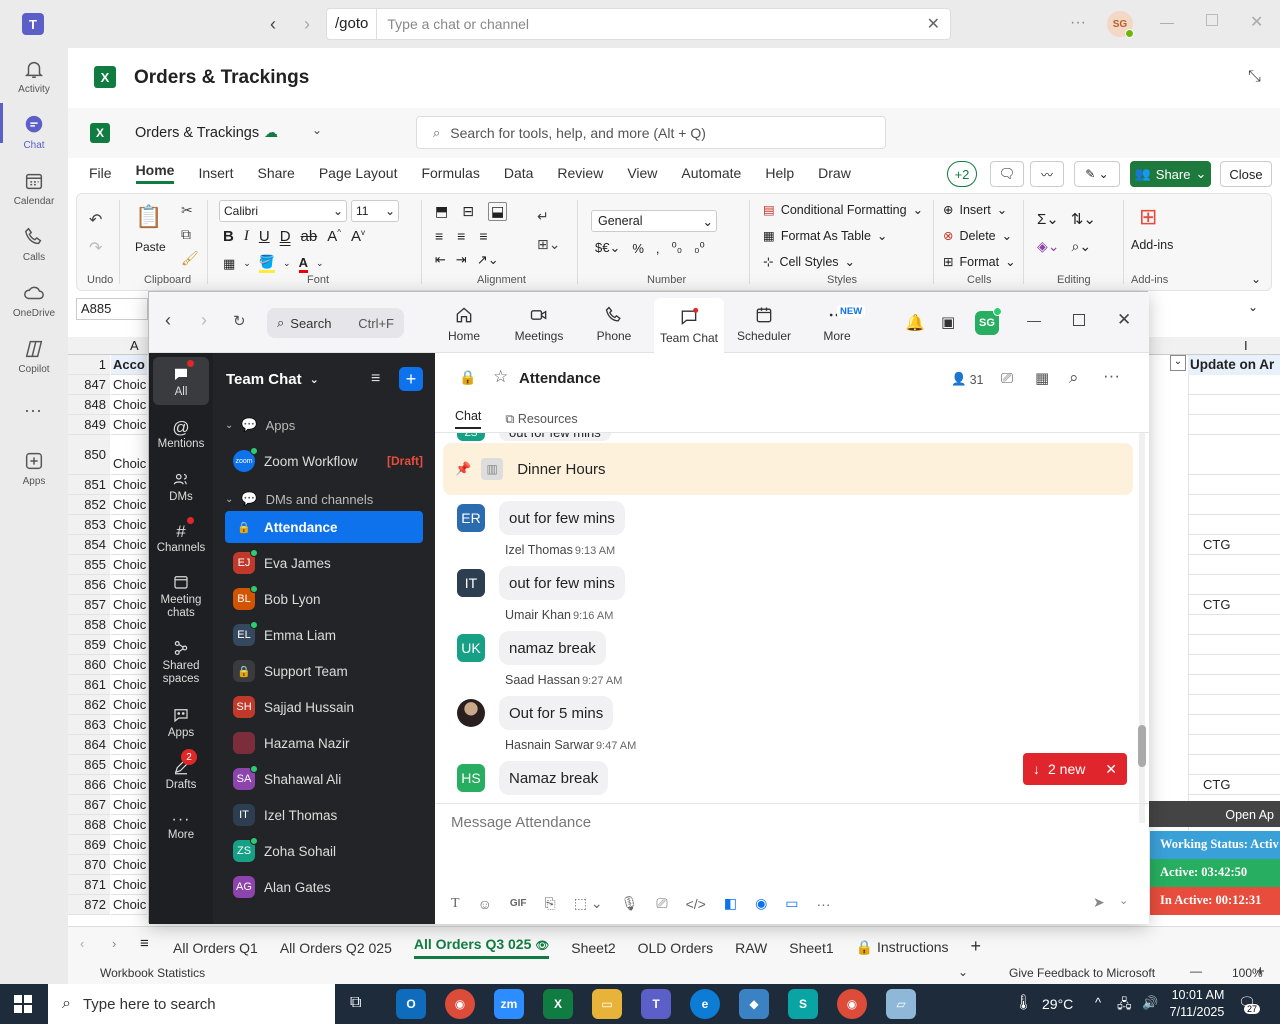 This screenshot has width=1280, height=1024. Describe the element at coordinates (651, 24) in the screenshot. I see `teams-search-input: Type a chat or channel` at that location.